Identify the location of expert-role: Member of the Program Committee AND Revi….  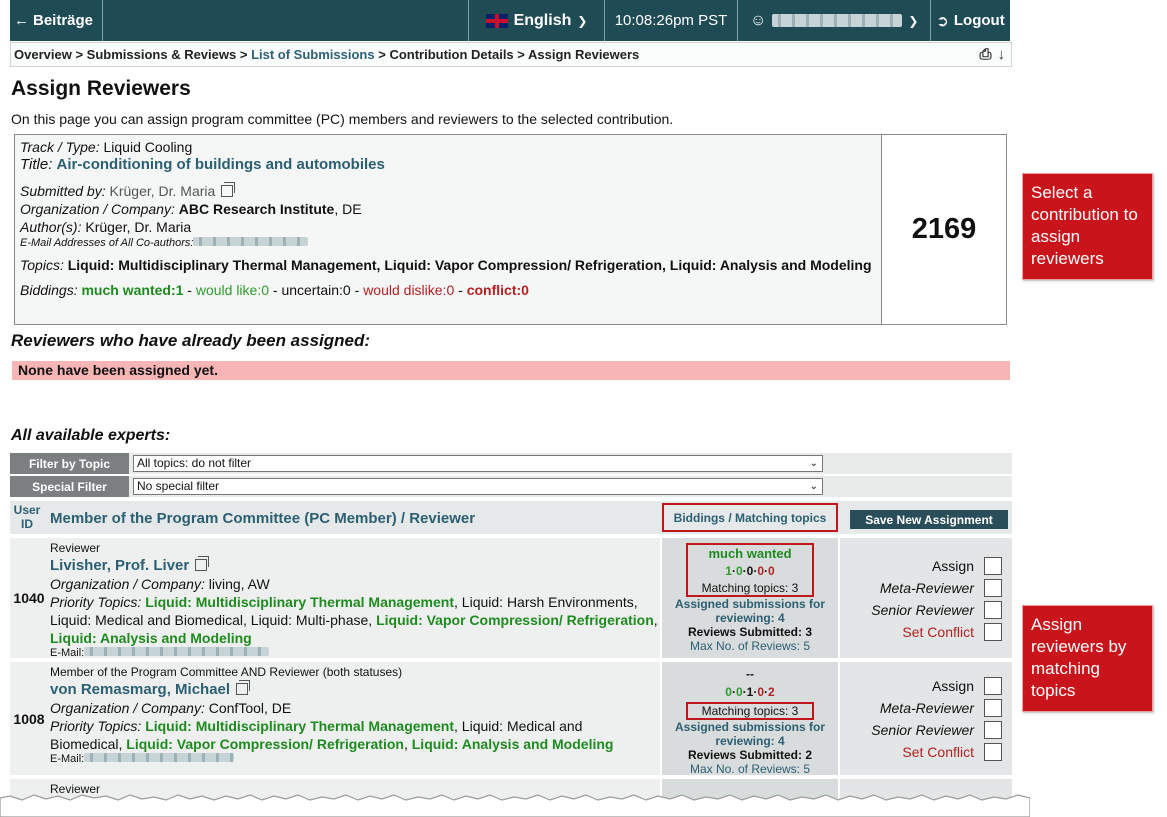
(226, 672).